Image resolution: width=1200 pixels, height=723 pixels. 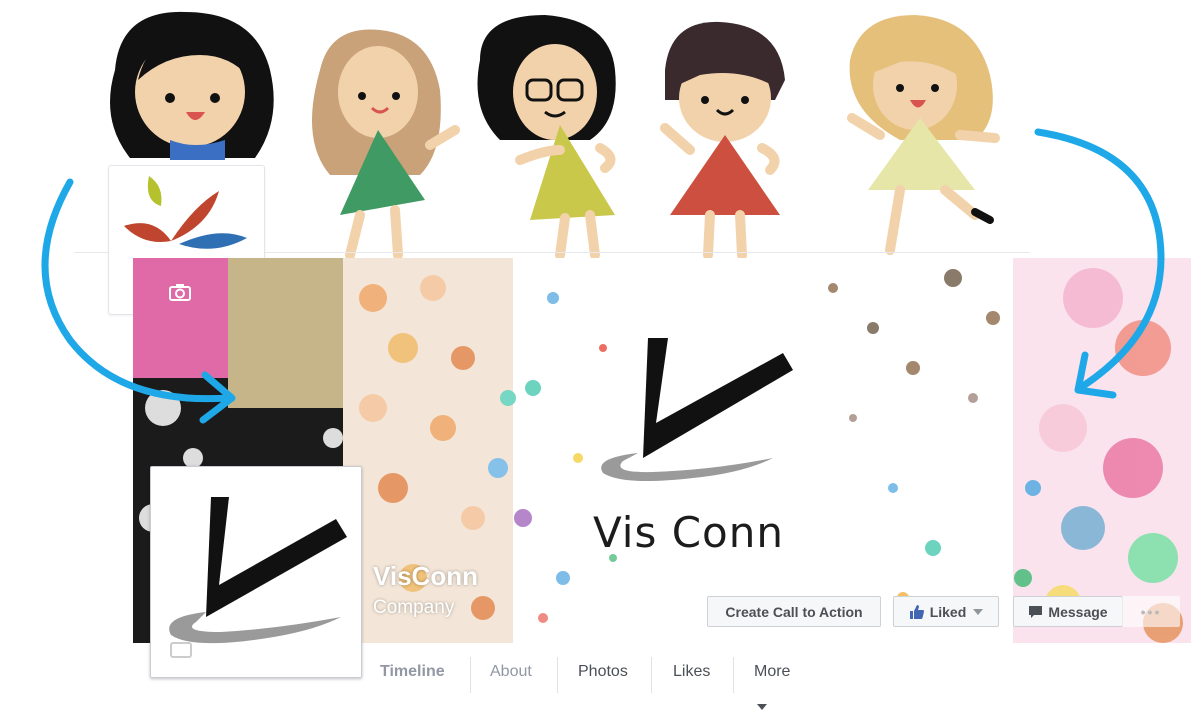 I want to click on tab-about: About, so click(x=511, y=674).